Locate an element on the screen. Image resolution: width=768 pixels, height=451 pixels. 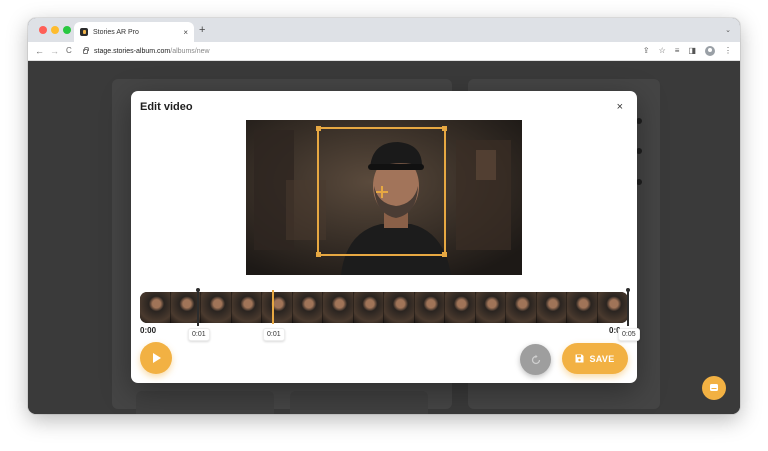
video-timeline is located at coordinates (384, 307).